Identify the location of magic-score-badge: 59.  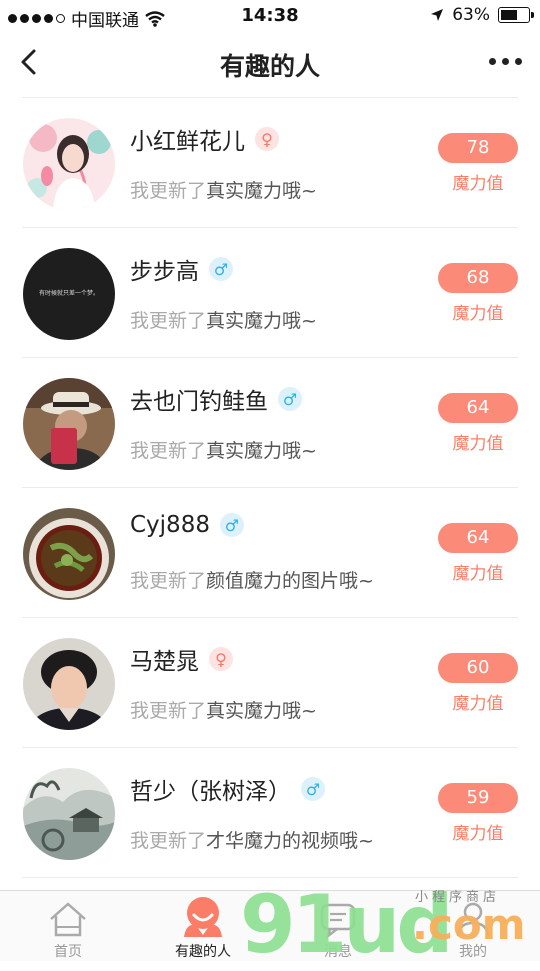
(478, 798).